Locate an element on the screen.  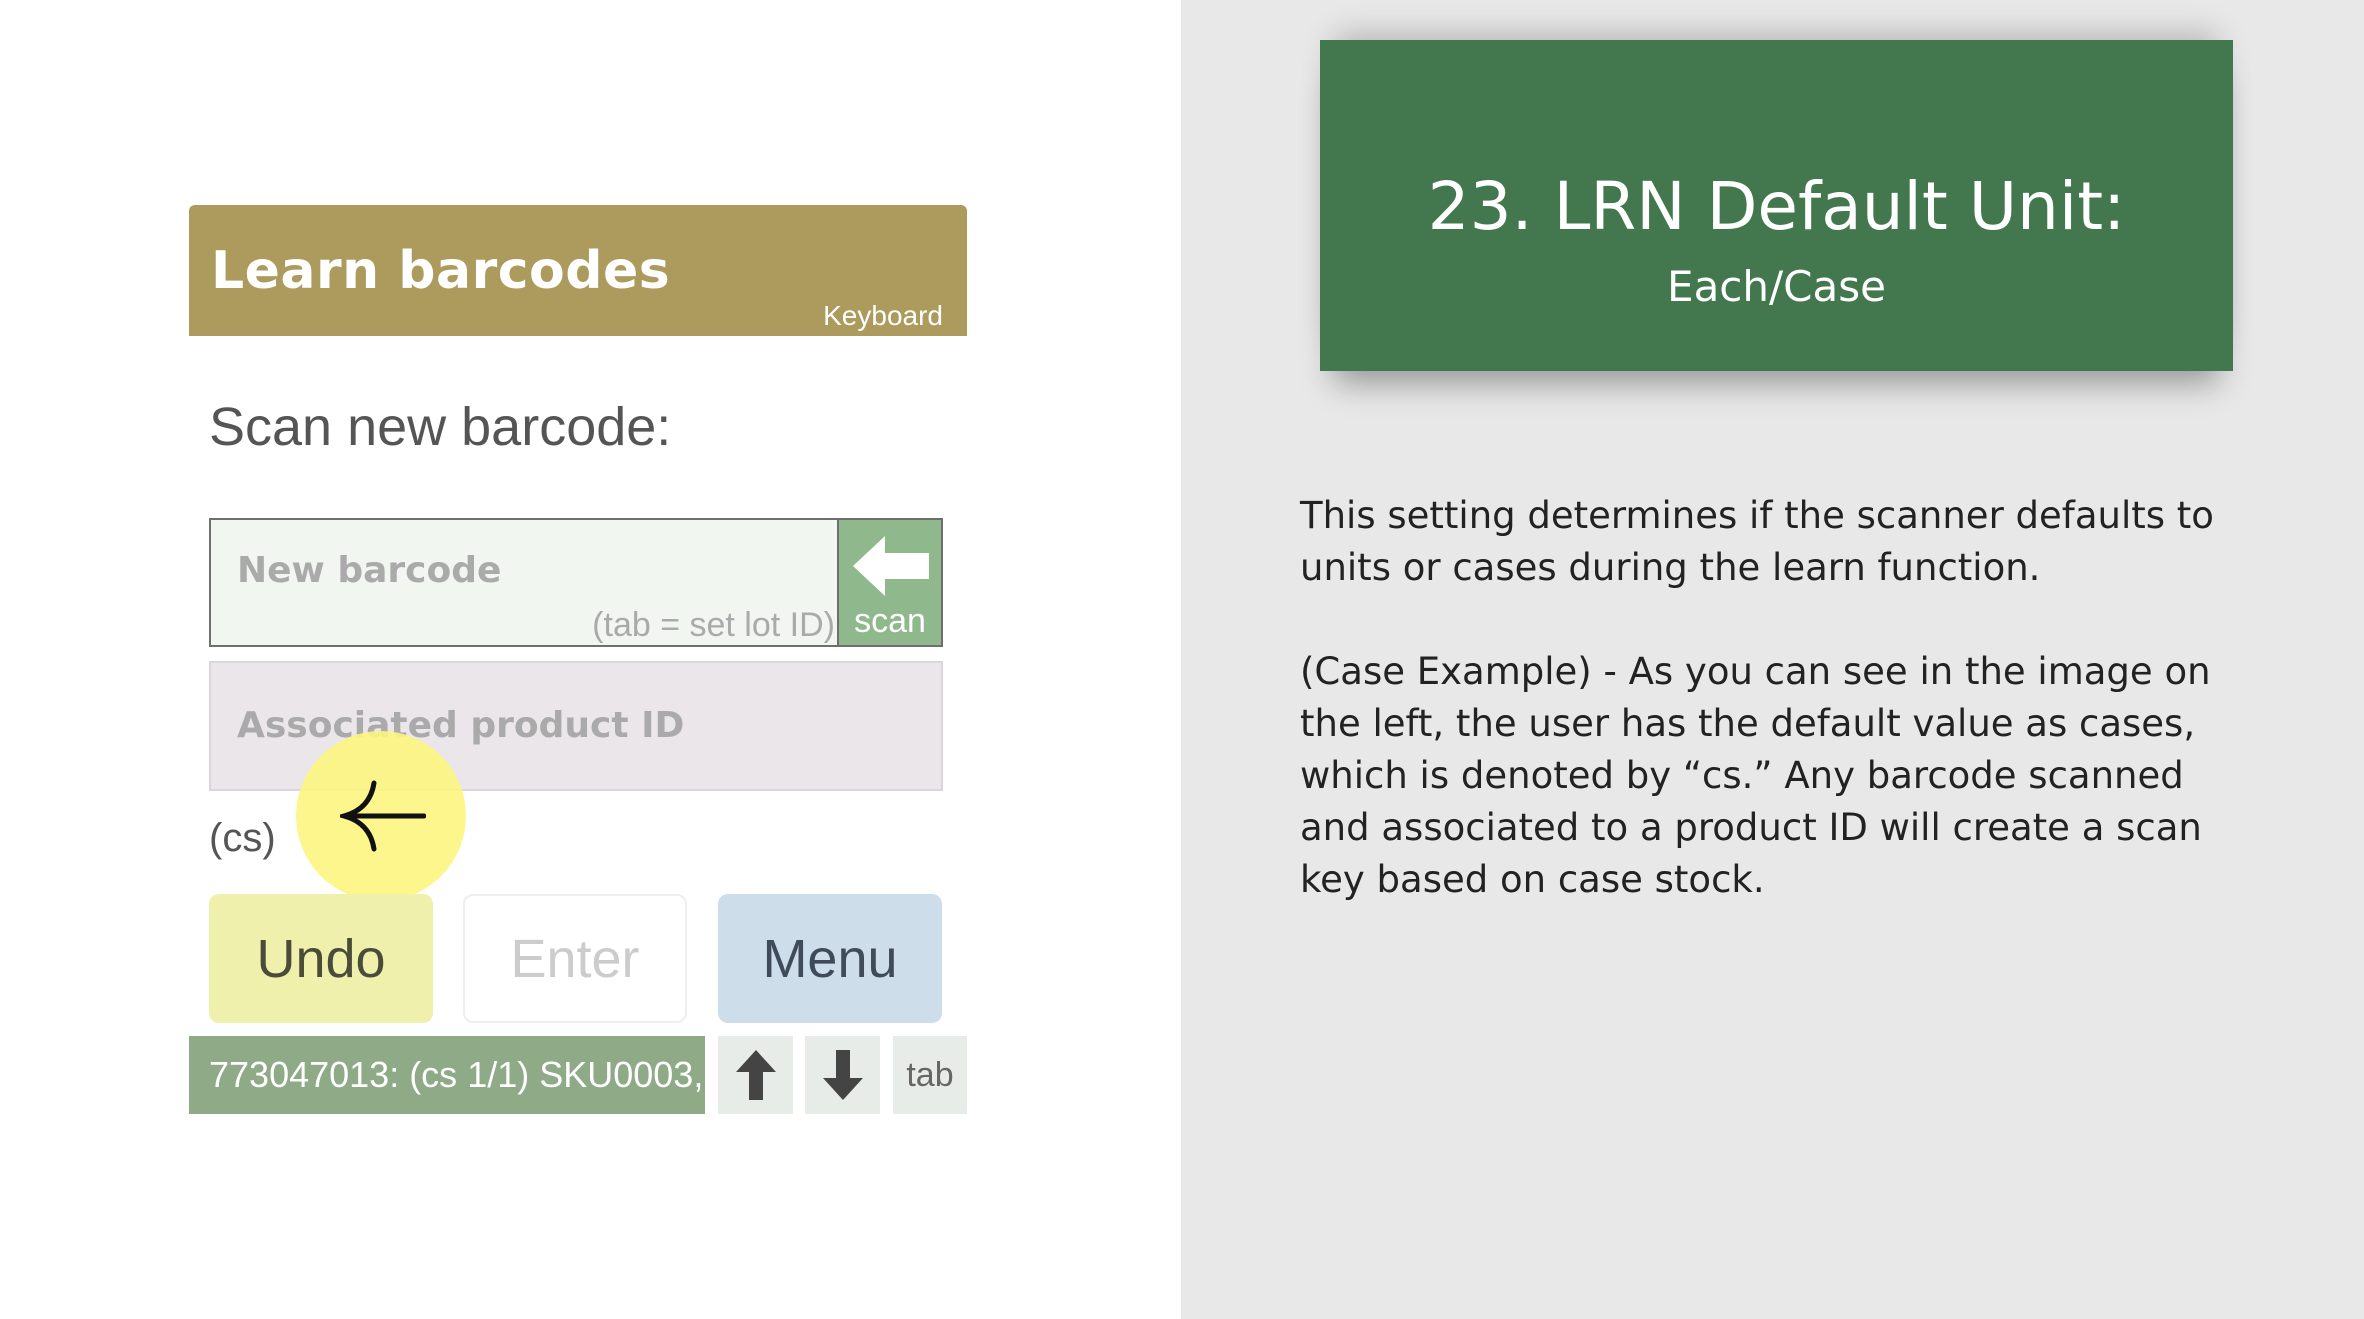
barcode-placeholder: New barcode is located at coordinates (369, 570).